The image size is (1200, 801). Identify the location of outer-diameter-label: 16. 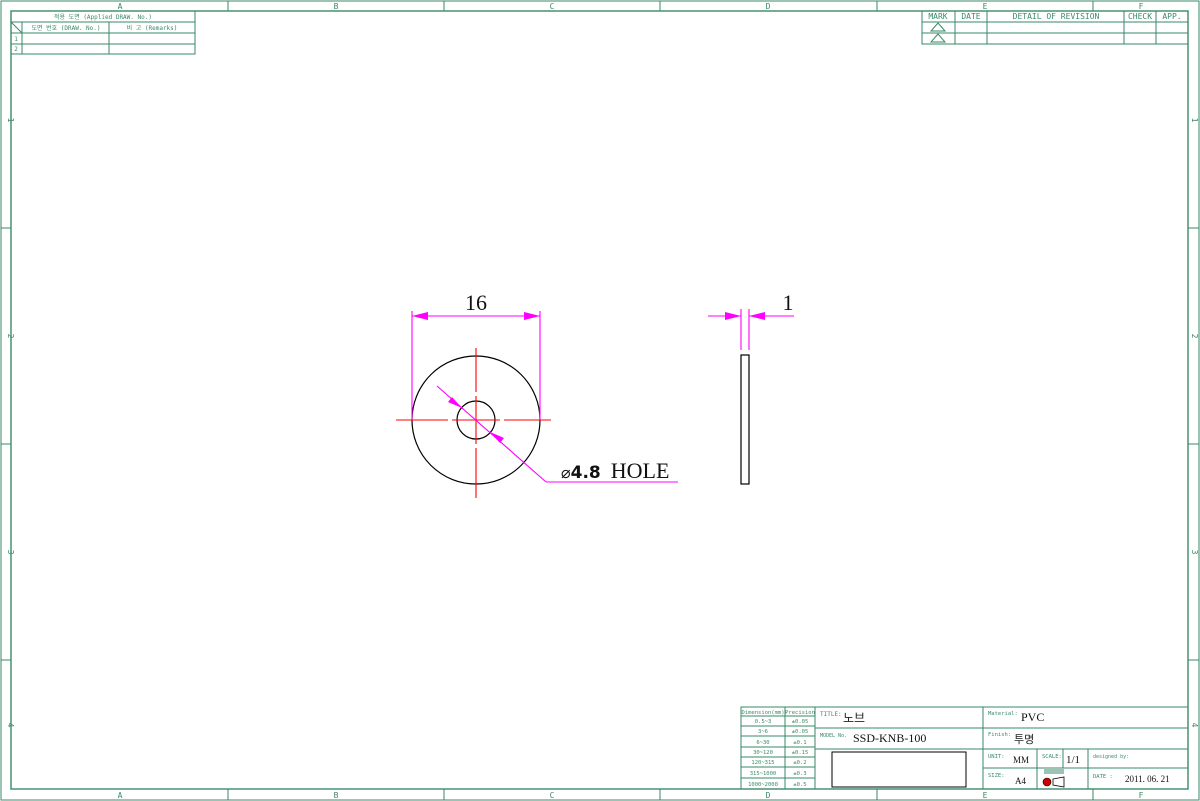
(476, 302).